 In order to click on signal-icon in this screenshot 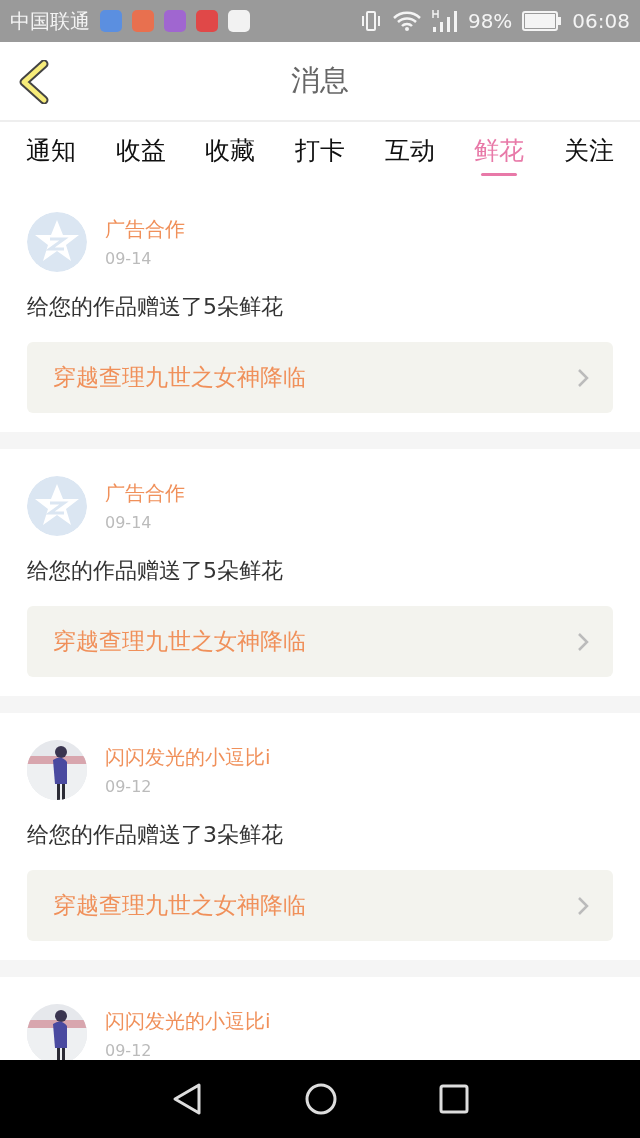, I will do `click(444, 21)`.